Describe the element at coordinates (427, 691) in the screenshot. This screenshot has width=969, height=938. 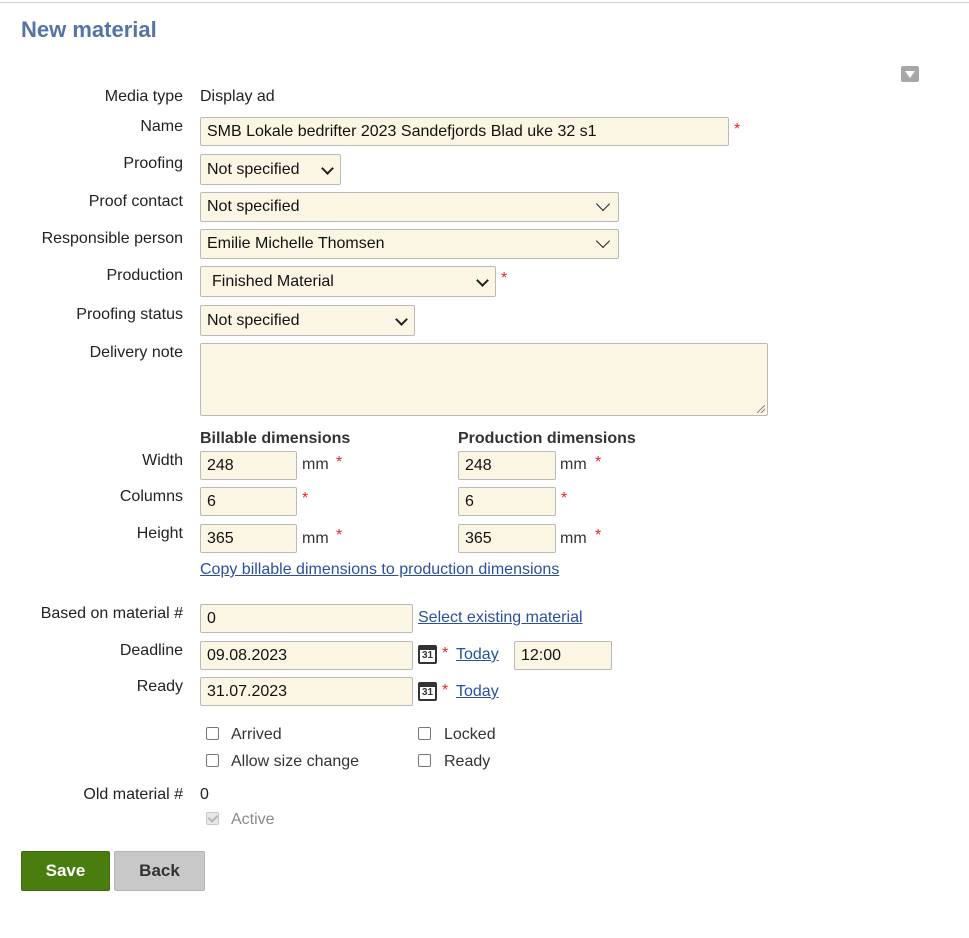
I see `ready-calendar-icon: 31` at that location.